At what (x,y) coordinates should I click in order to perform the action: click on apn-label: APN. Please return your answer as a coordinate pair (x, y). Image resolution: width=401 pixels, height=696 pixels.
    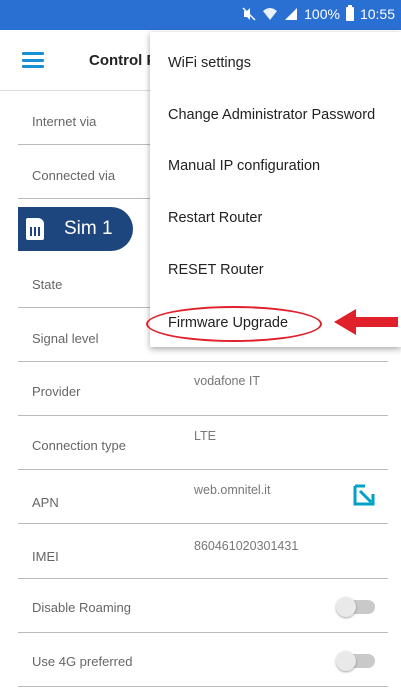
    Looking at the image, I should click on (45, 502).